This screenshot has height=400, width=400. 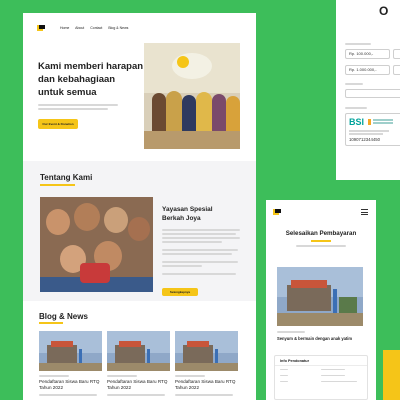 What do you see at coordinates (64, 28) in the screenshot?
I see `nav-item-home: Home` at bounding box center [64, 28].